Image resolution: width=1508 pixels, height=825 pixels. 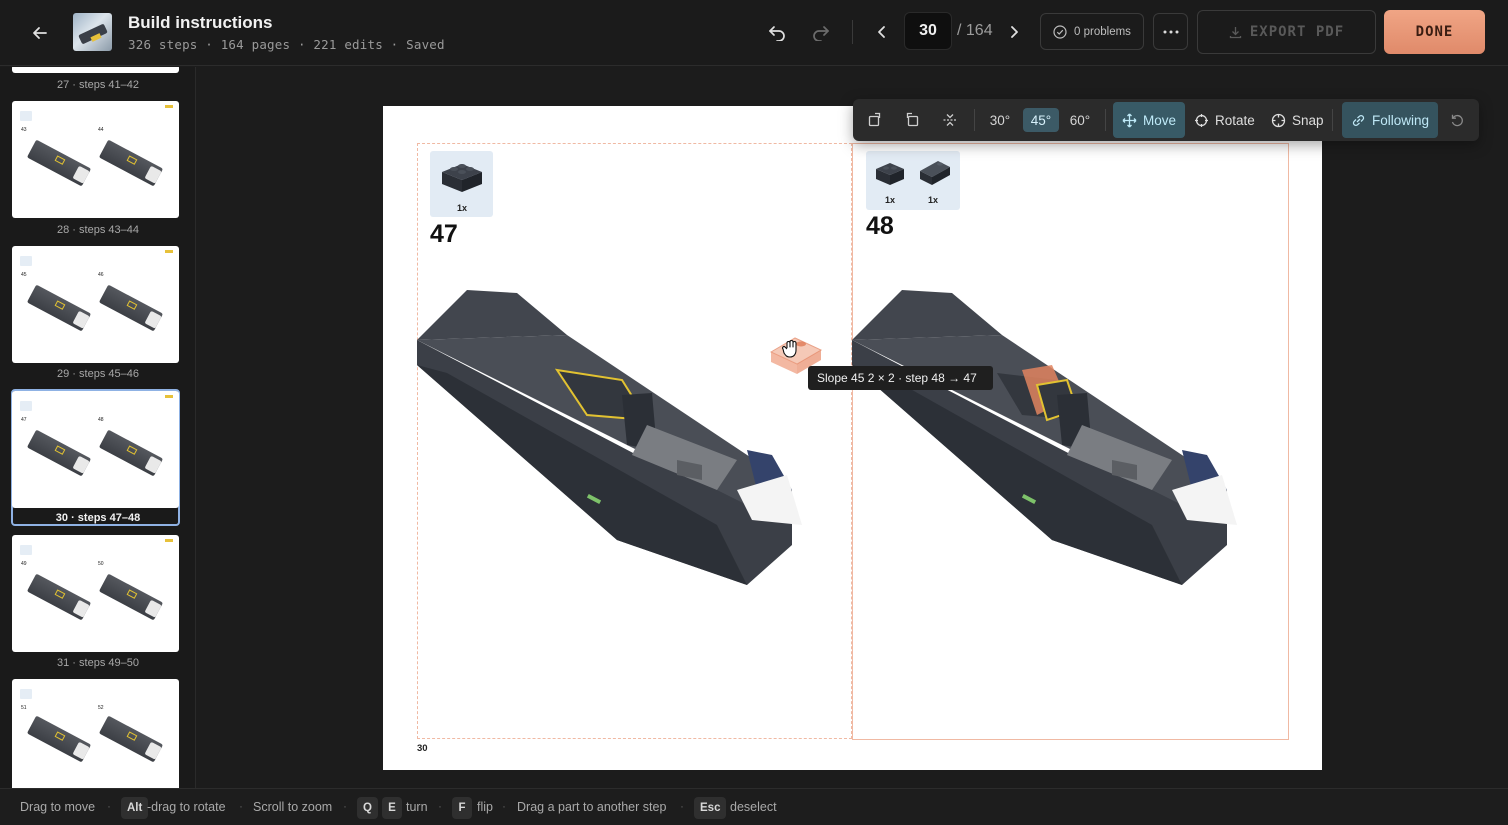 What do you see at coordinates (98, 374) in the screenshot?
I see `page-caption: 29 · steps 45–46` at bounding box center [98, 374].